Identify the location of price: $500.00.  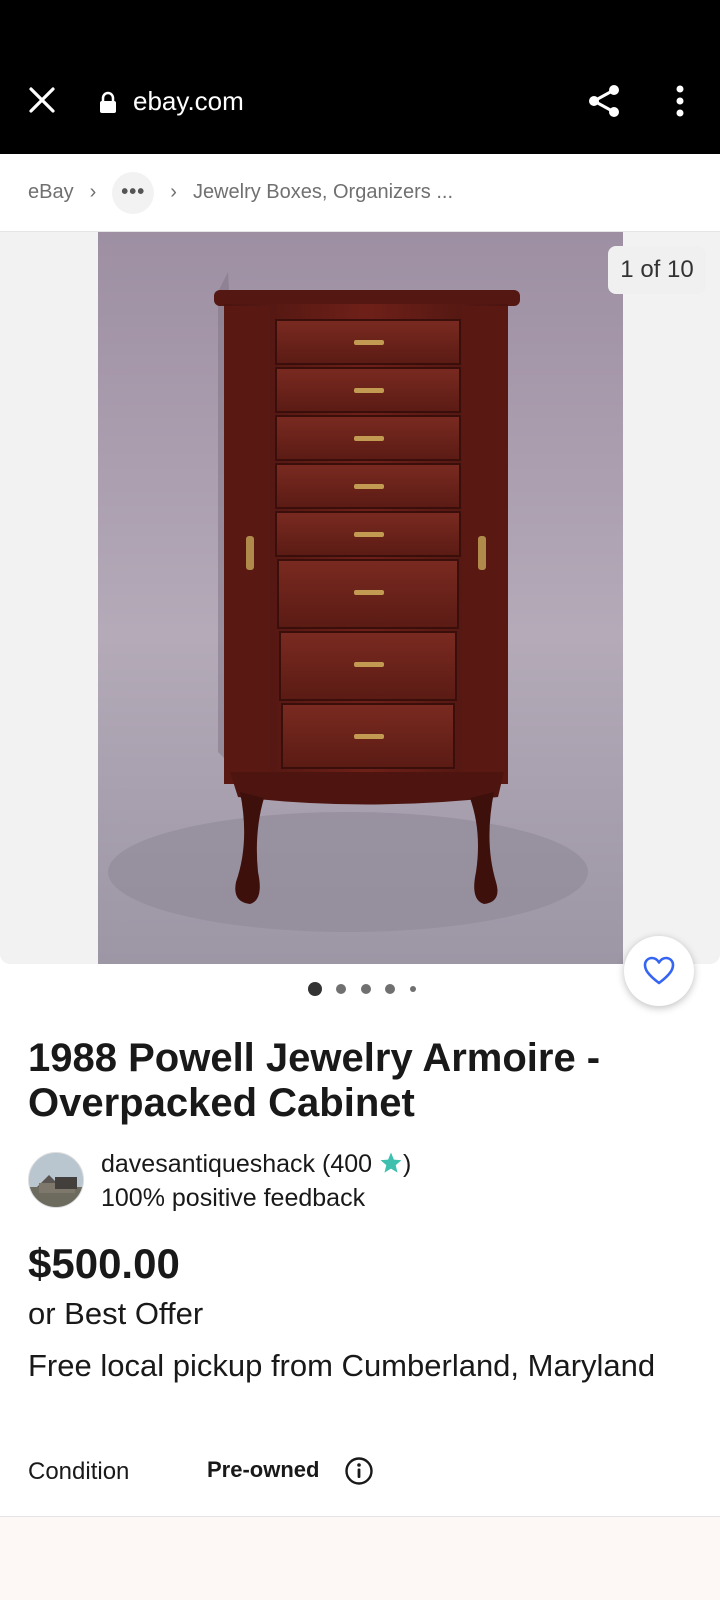
(104, 1263).